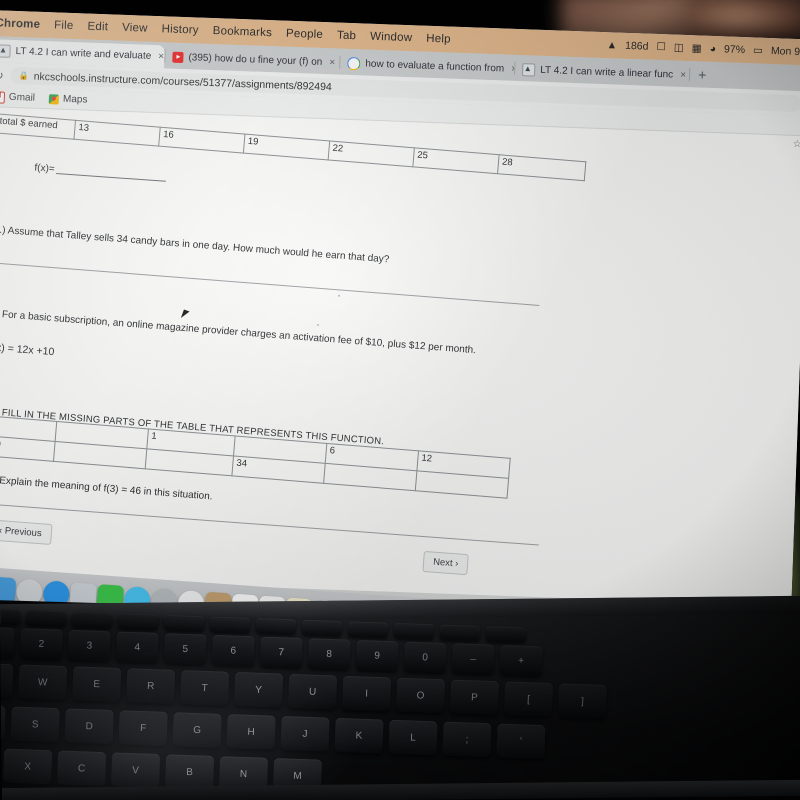 This screenshot has height=800, width=800. I want to click on key-x: ', so click(521, 741).